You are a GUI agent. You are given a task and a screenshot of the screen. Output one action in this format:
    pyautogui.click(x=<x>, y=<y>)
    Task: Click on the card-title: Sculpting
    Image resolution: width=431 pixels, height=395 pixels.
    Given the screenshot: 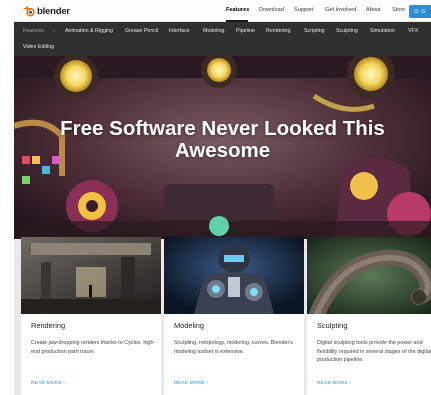 What is the action you would take?
    pyautogui.click(x=332, y=325)
    